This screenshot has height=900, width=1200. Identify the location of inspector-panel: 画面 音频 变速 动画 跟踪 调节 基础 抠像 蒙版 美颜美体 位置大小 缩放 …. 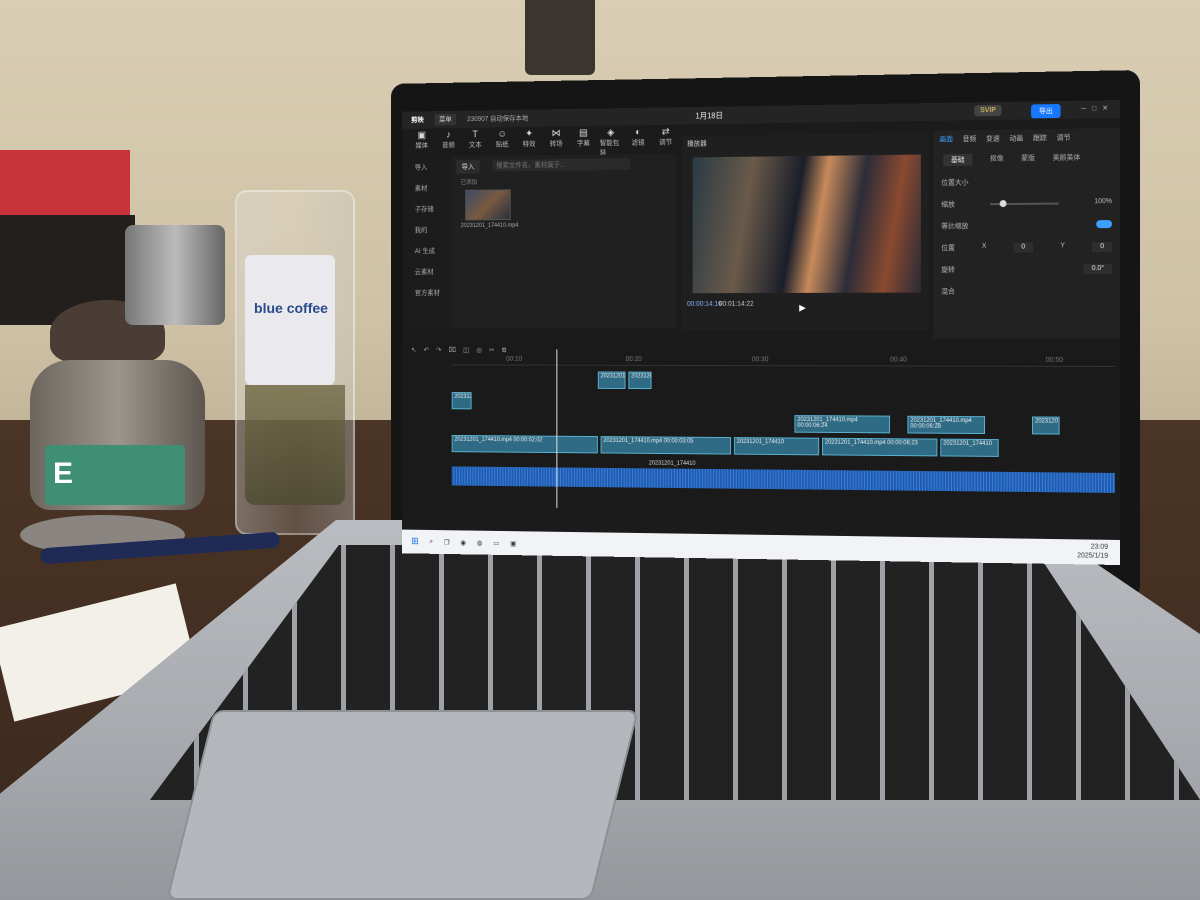
(1026, 233).